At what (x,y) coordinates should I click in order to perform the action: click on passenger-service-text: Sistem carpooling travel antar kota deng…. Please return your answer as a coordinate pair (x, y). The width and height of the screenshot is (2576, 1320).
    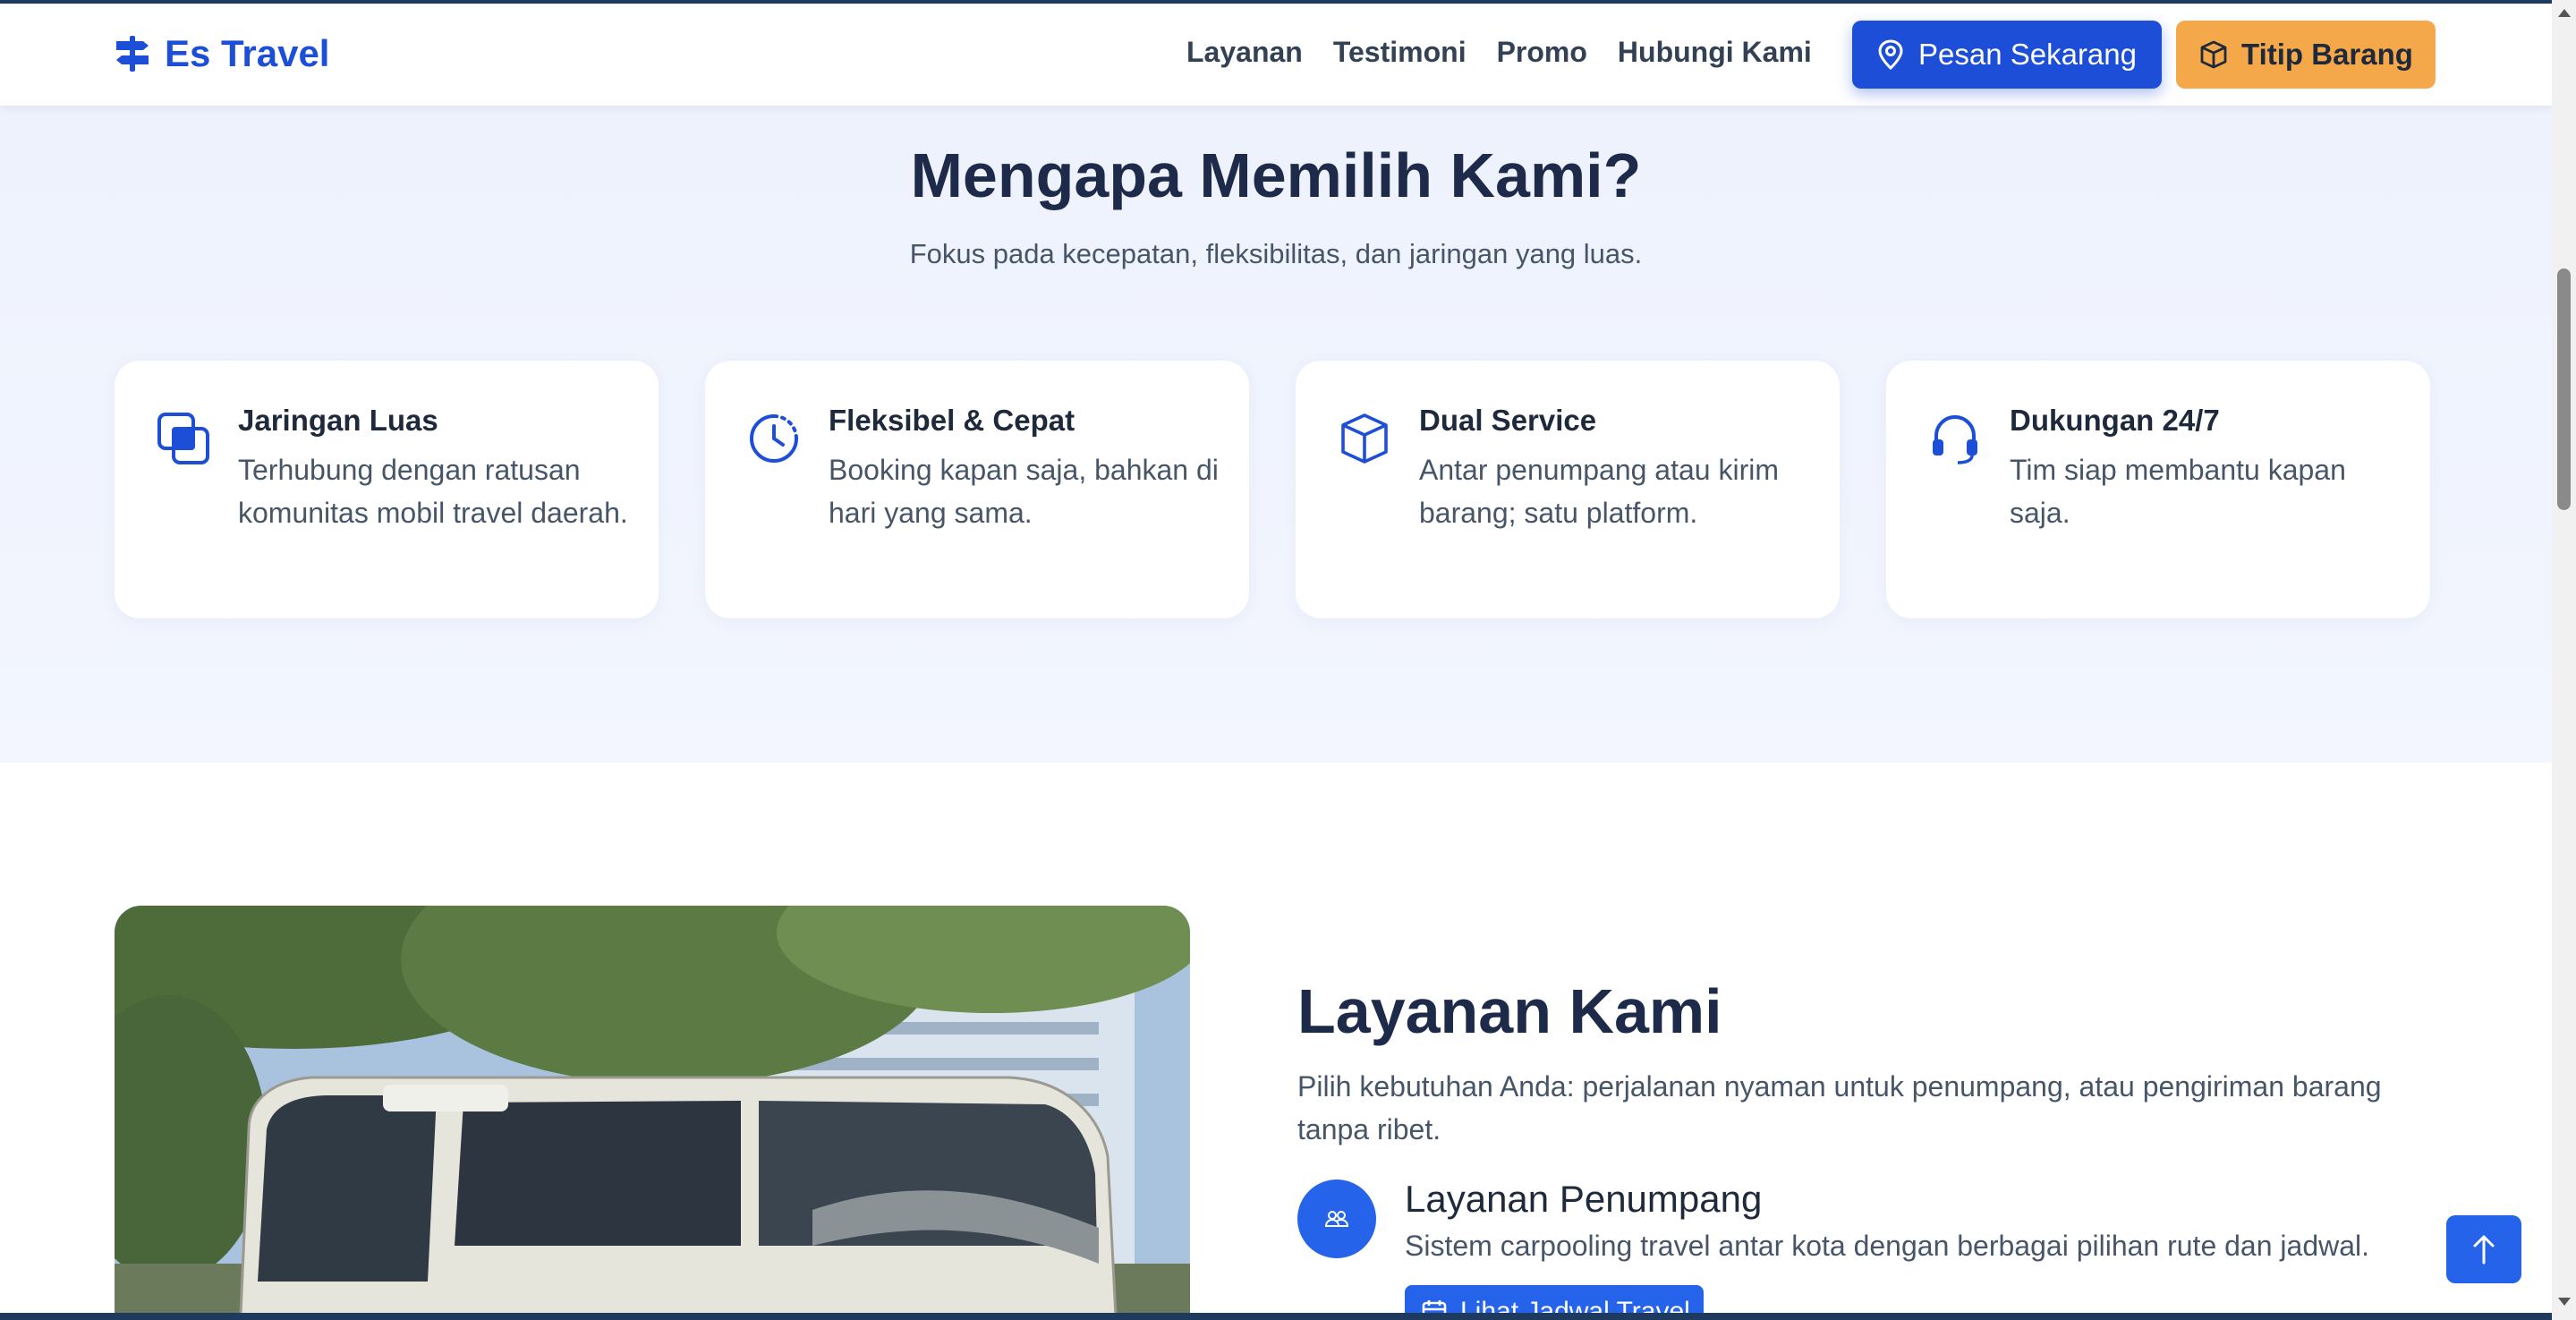
    Looking at the image, I should click on (1887, 1246).